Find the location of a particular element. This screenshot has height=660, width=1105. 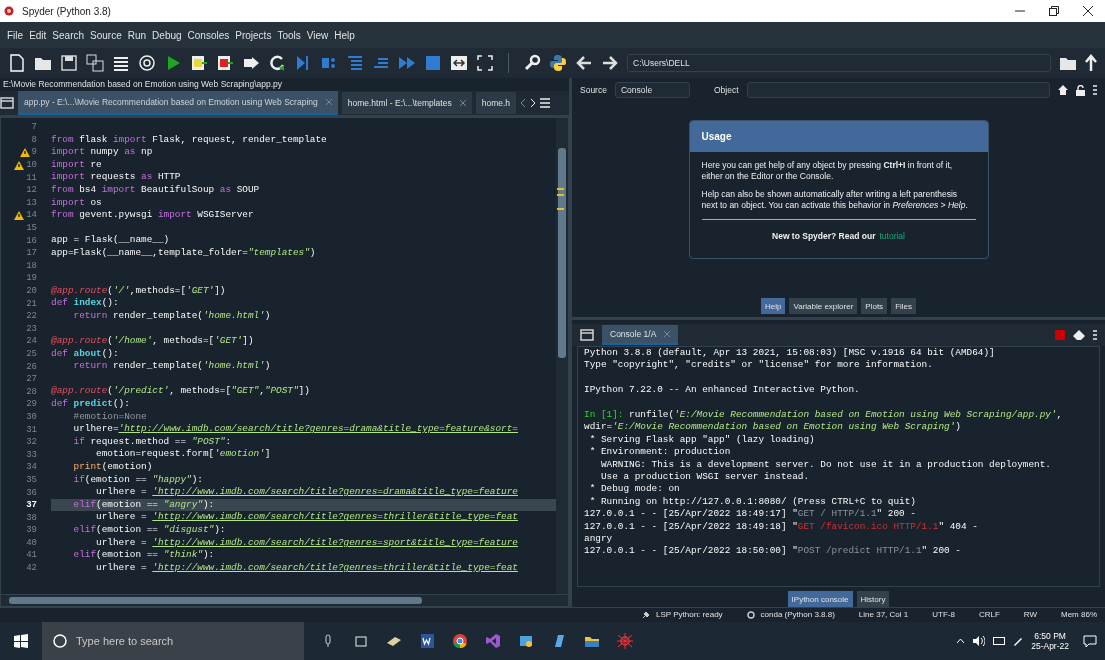

pen-icon is located at coordinates (1018, 641).